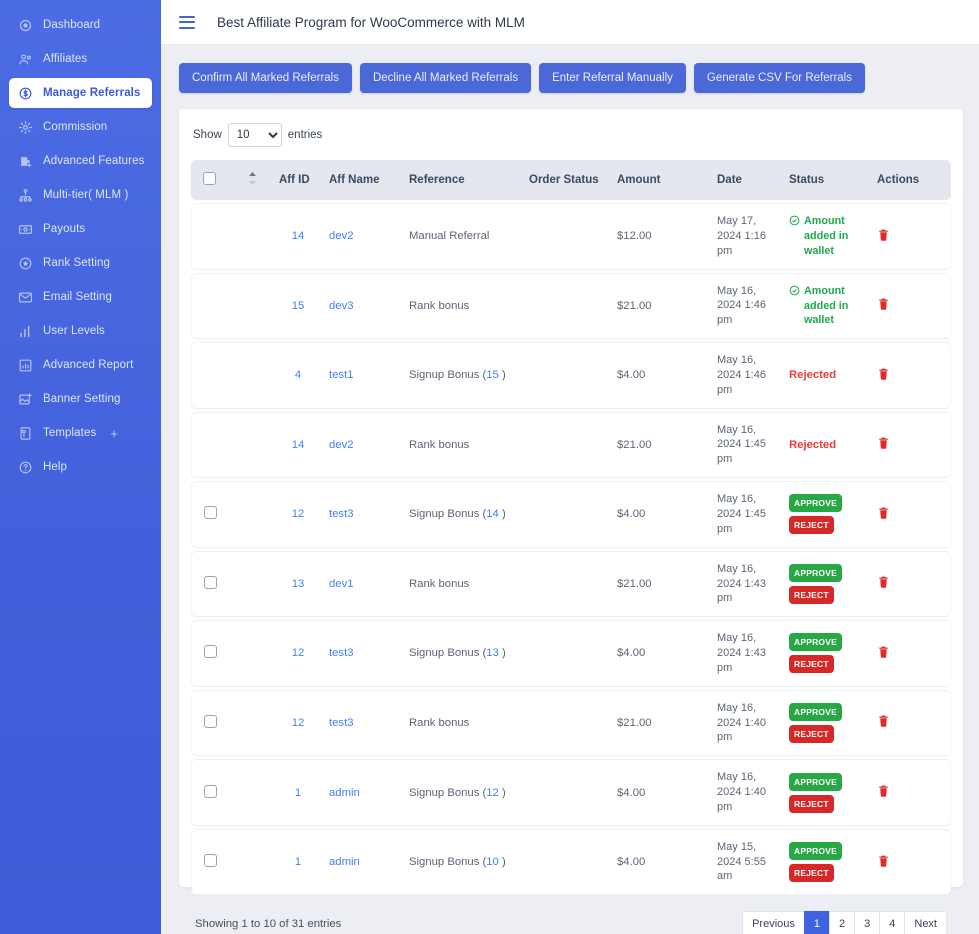 This screenshot has width=979, height=934. I want to click on sidebar-item-manage-referrals: Manage Referrals, so click(80, 93).